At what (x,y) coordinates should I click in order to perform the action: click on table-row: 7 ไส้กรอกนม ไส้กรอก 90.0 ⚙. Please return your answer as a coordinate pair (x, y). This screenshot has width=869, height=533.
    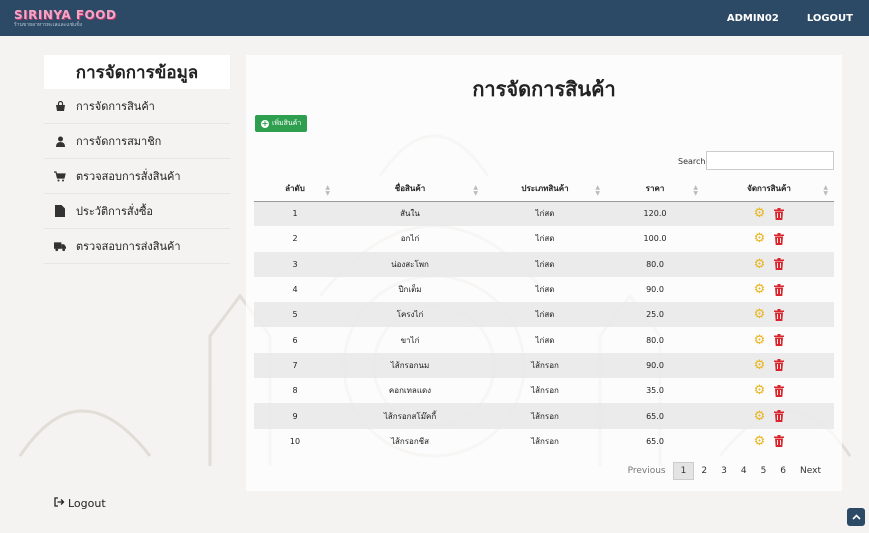
    Looking at the image, I should click on (544, 365).